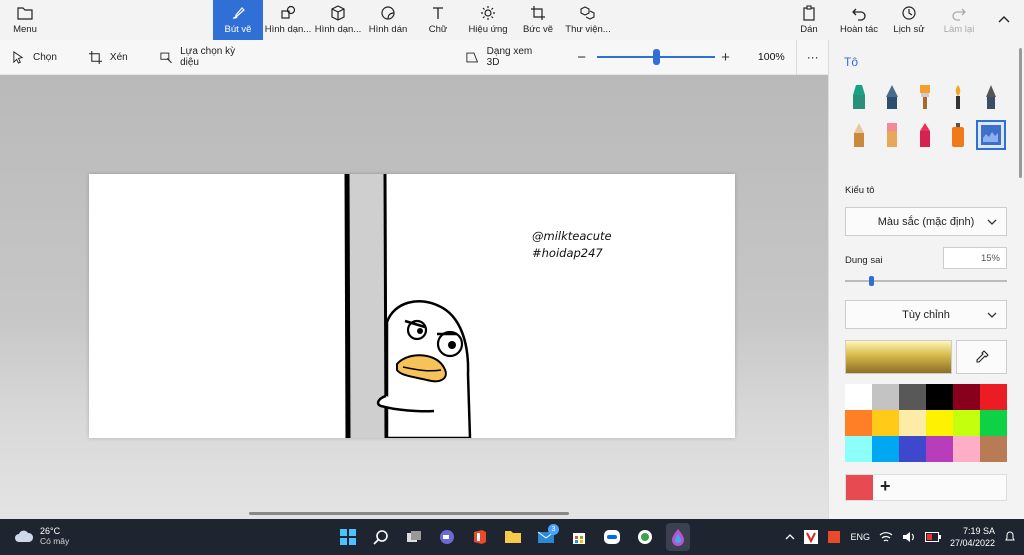 This screenshot has height=555, width=1024. I want to click on magic-select-button: Lựa chọn kỳ diệu, so click(202, 57).